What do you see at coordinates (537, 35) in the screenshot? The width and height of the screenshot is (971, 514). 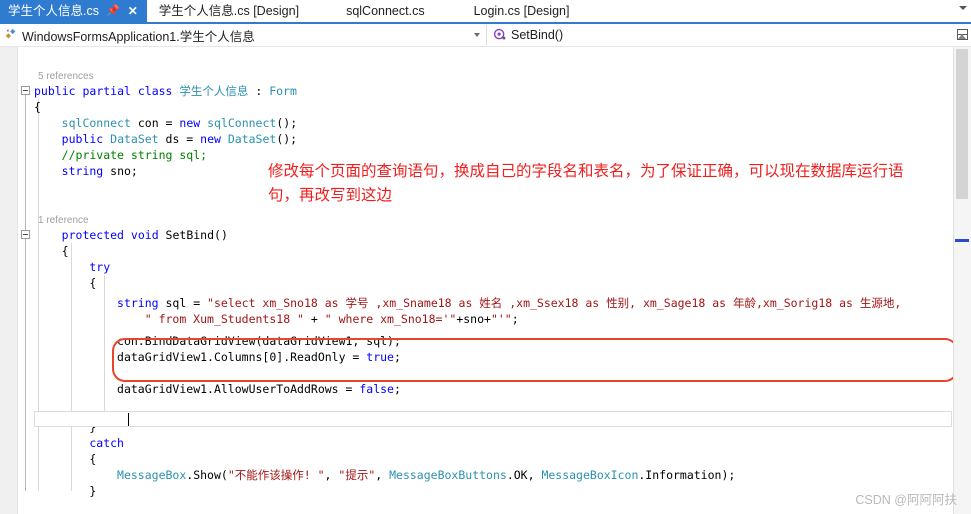 I see `member-dropdown-value: SetBind()` at bounding box center [537, 35].